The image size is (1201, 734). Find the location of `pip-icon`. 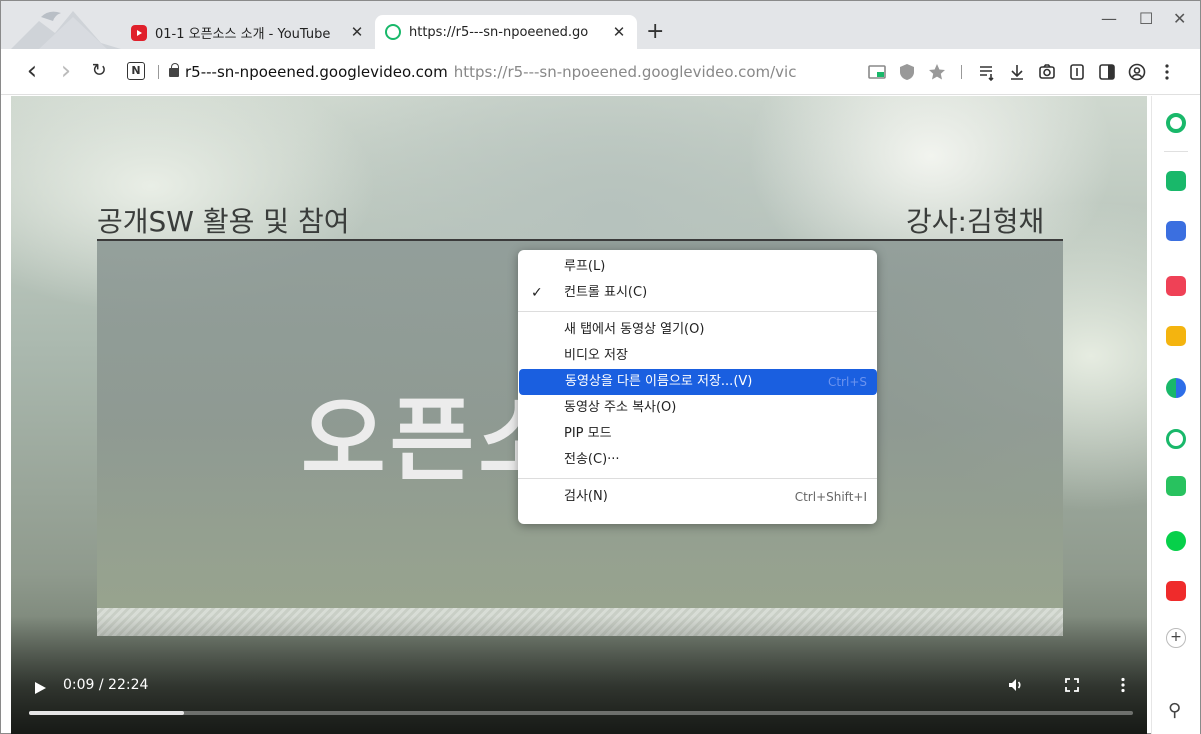

pip-icon is located at coordinates (877, 72).